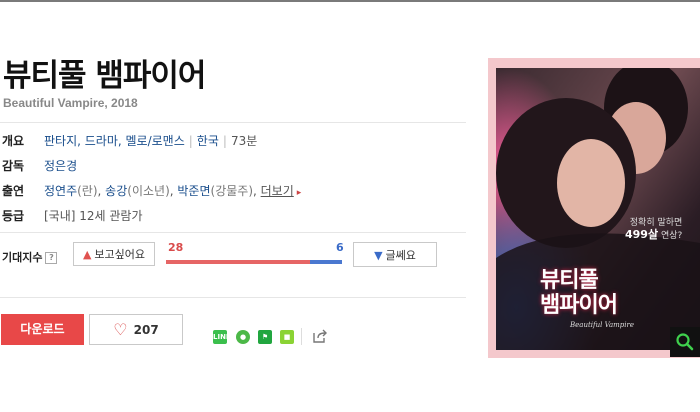  I want to click on band-icon: ⚑, so click(265, 337).